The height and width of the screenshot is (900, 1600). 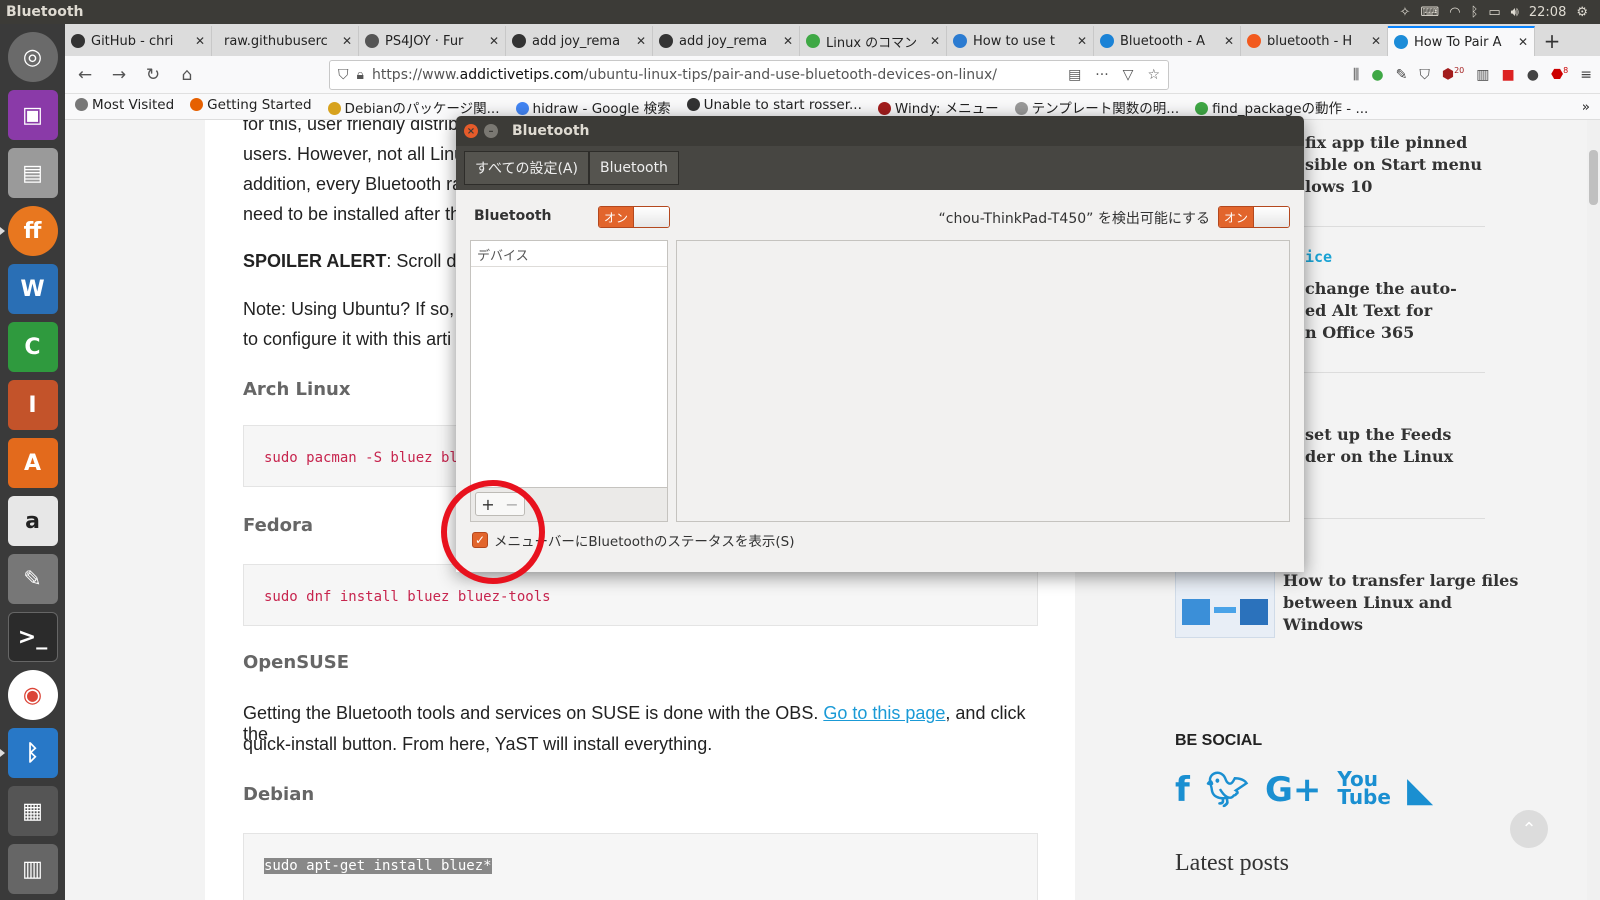 What do you see at coordinates (1225, 604) in the screenshot?
I see `post-thumbnail` at bounding box center [1225, 604].